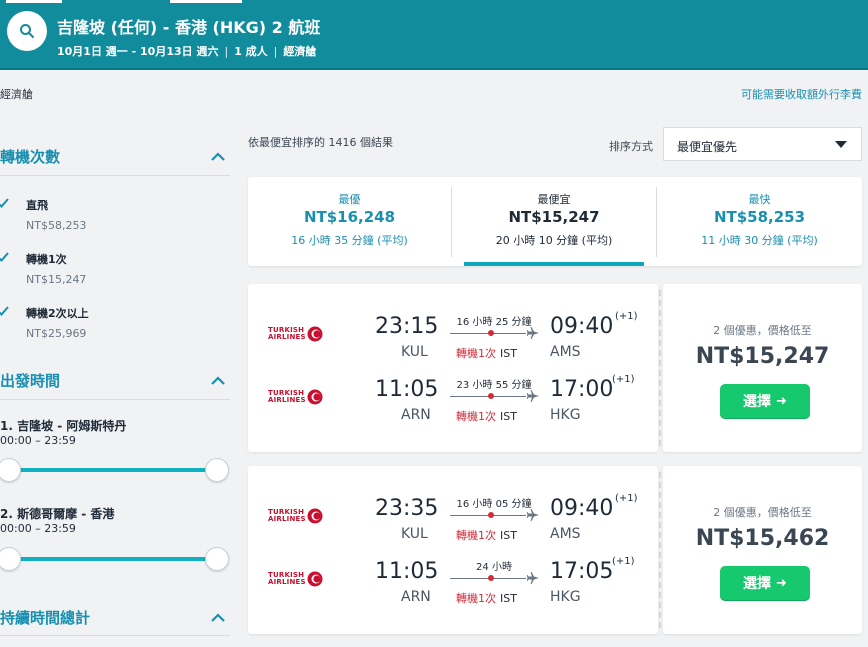 The width and height of the screenshot is (868, 647). I want to click on route-title: 吉隆坡 (任何) - 香港 (HKG) 2 航班, so click(188, 26).